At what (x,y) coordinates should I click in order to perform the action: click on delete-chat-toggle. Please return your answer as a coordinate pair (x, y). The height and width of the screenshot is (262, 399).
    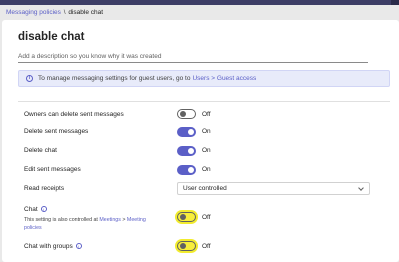
    Looking at the image, I should click on (186, 151).